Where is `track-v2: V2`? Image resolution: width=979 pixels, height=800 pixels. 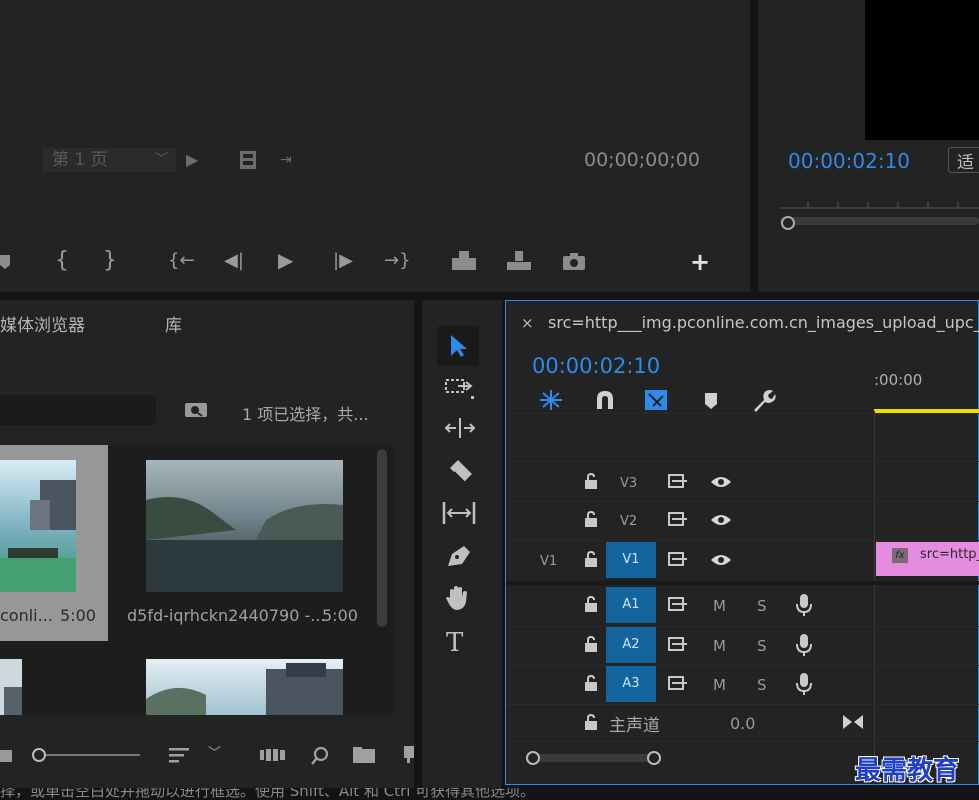
track-v2: V2 is located at coordinates (690, 522).